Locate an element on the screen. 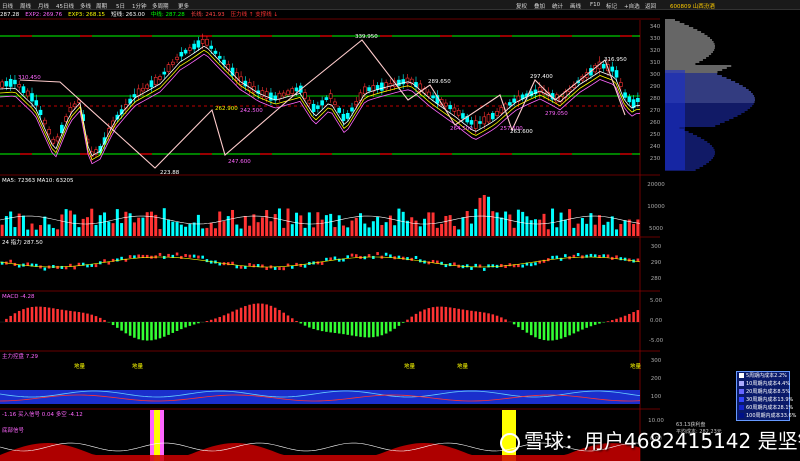 The width and height of the screenshot is (800, 461). price-annotation: 279.050 is located at coordinates (556, 114).